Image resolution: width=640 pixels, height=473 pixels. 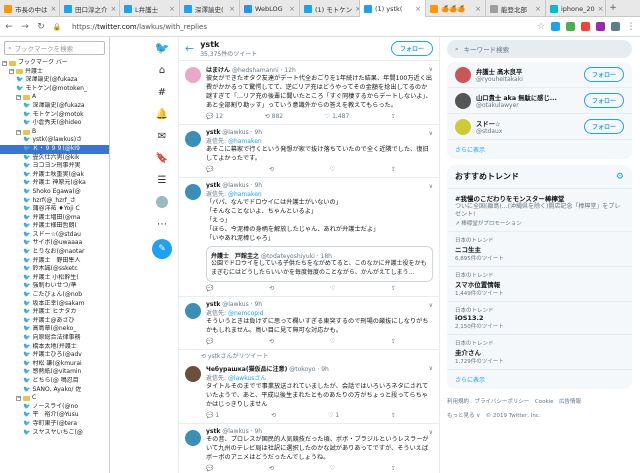 I want to click on bookmark-folder: − C, so click(x=54, y=398).